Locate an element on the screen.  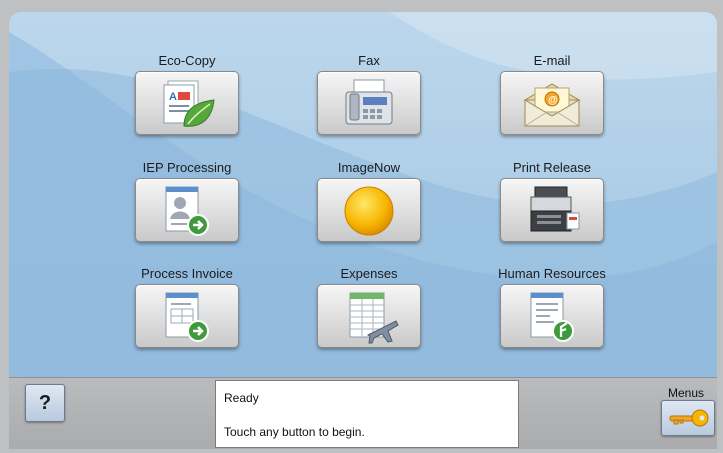
status-message-box: Ready Touch any button to begin. is located at coordinates (367, 414).